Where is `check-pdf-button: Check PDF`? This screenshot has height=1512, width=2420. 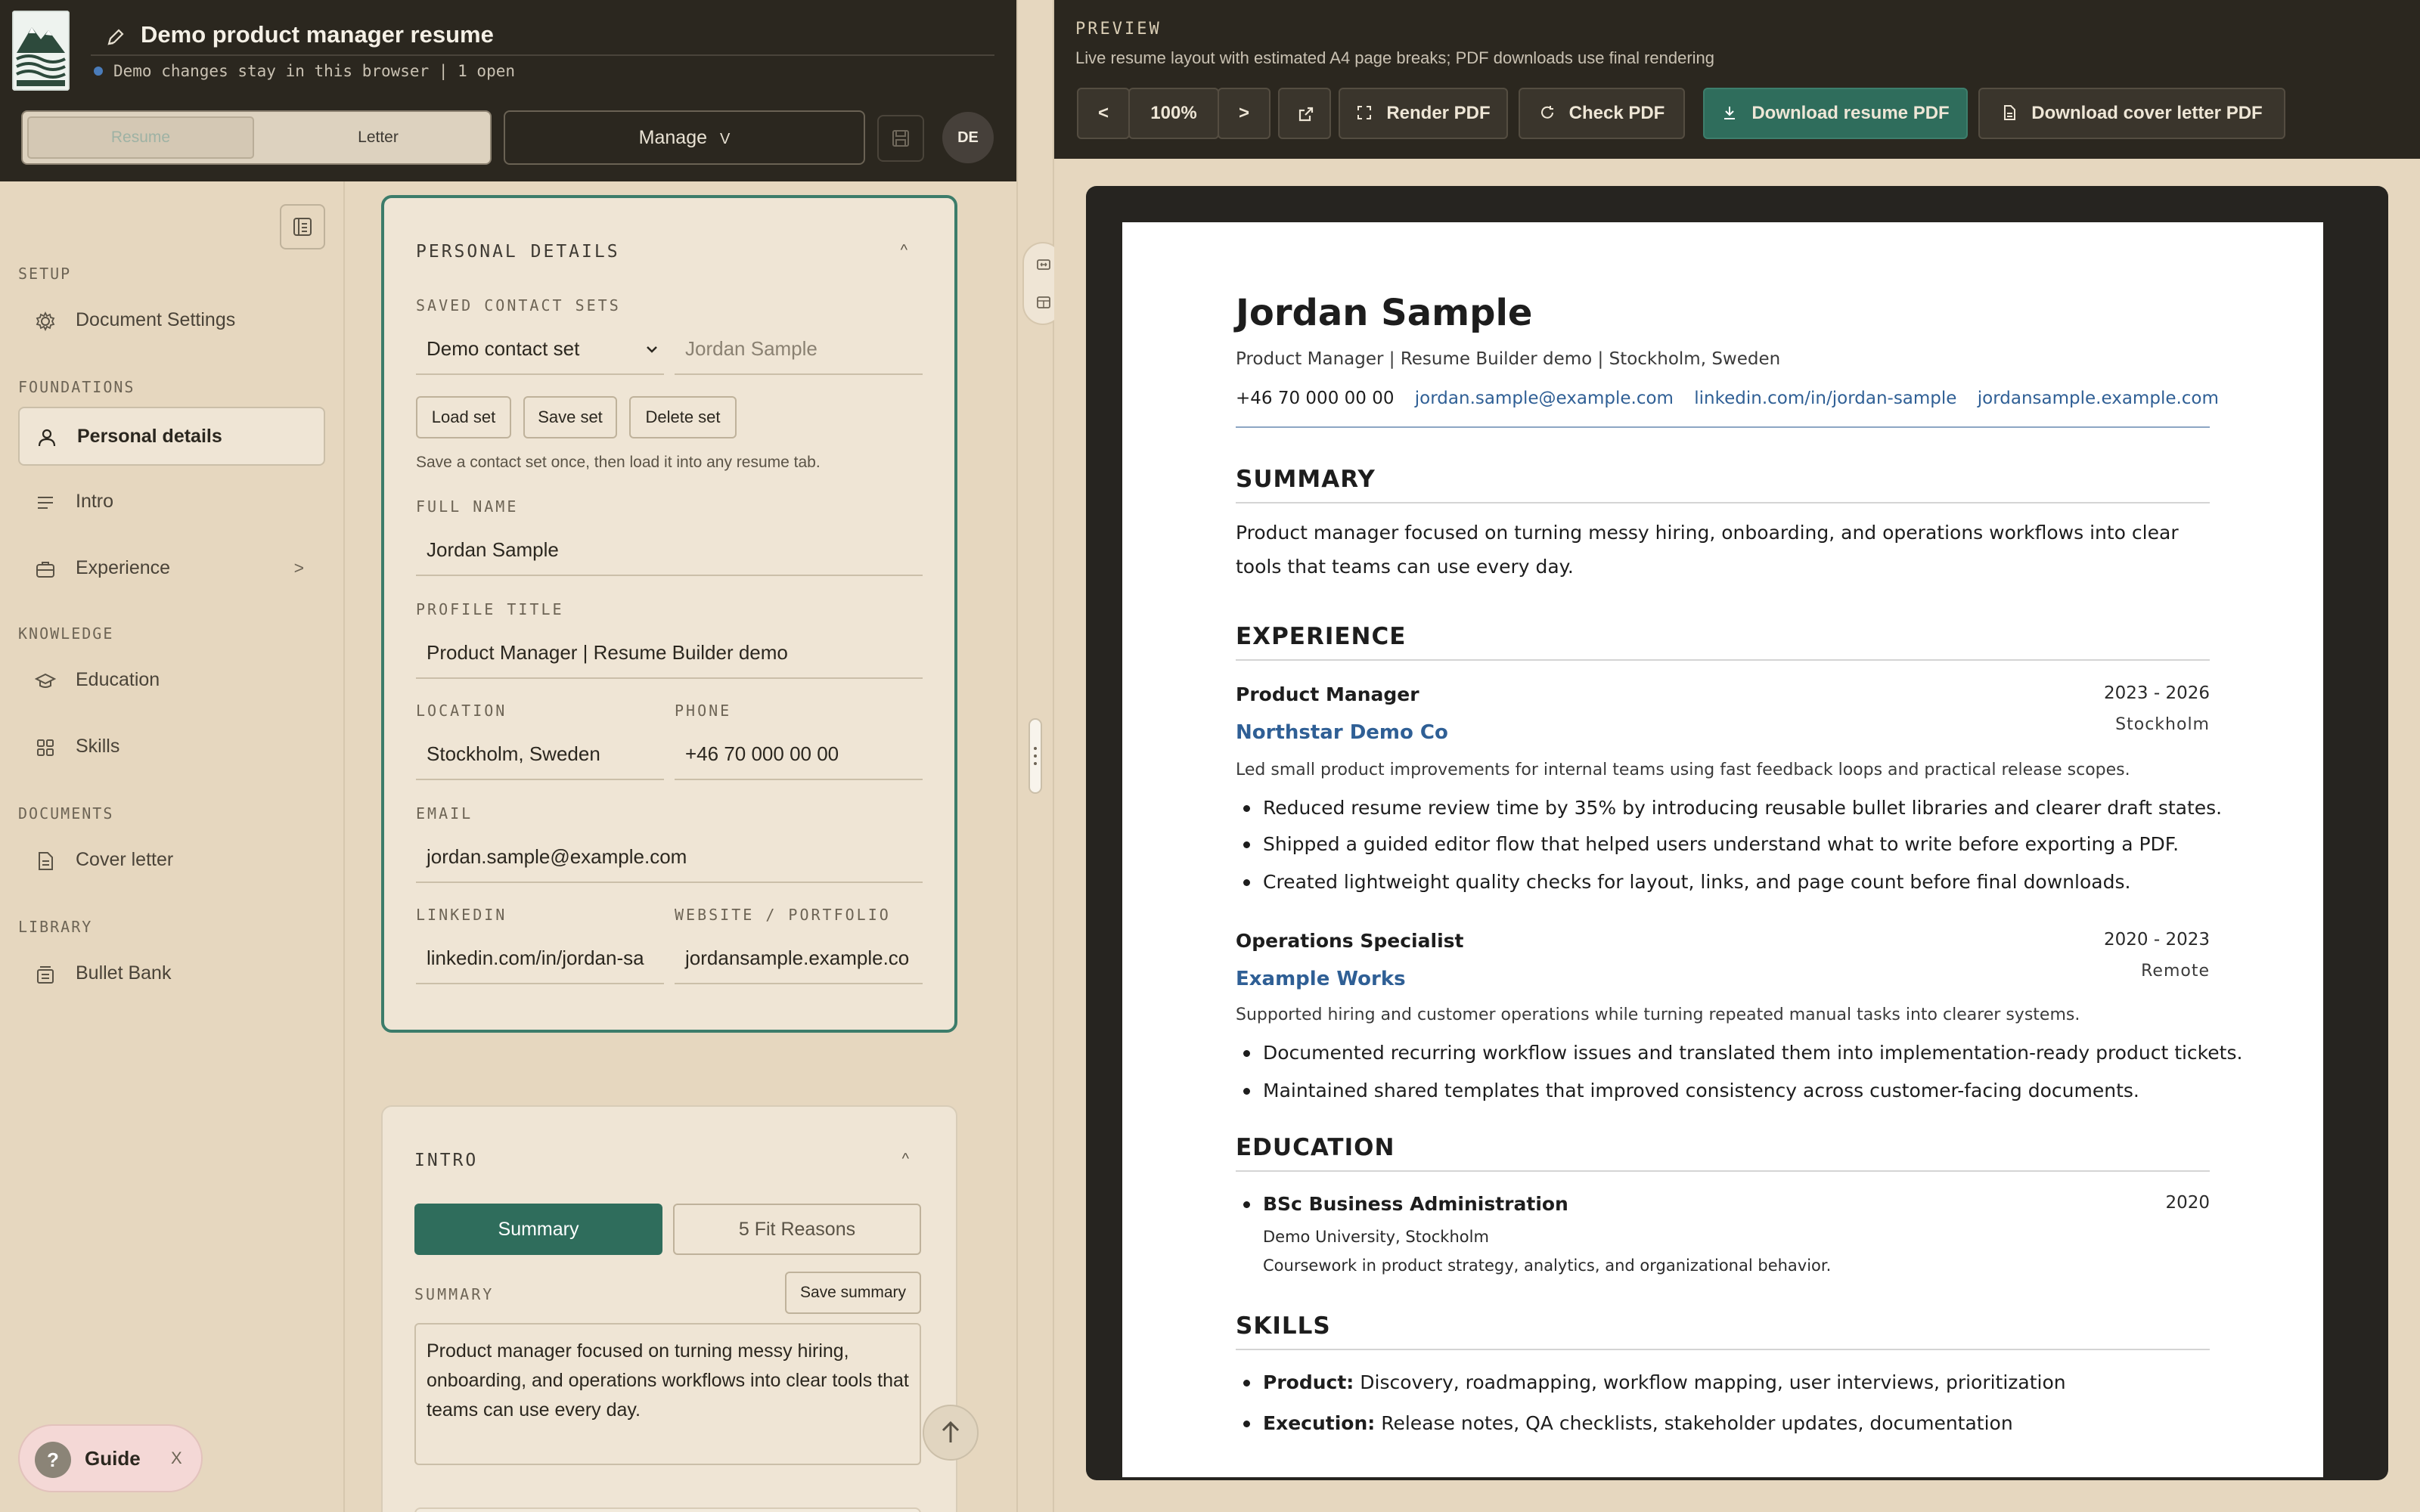
check-pdf-button: Check PDF is located at coordinates (1602, 113).